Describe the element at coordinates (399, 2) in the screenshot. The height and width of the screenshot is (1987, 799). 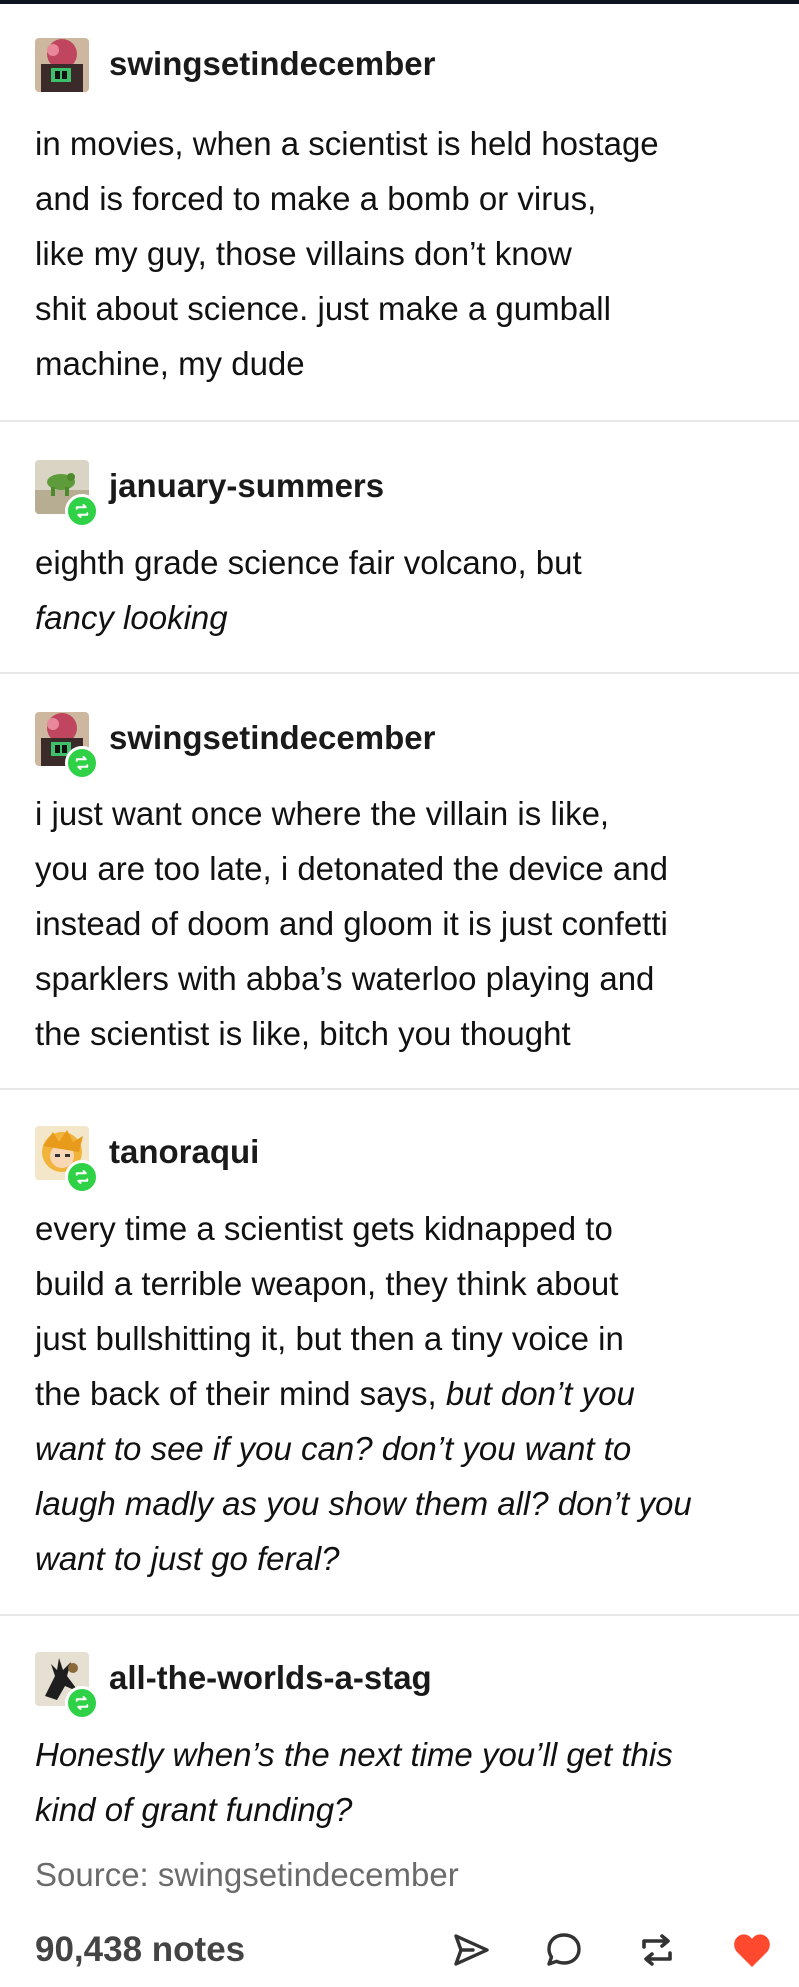
I see `top-bar` at that location.